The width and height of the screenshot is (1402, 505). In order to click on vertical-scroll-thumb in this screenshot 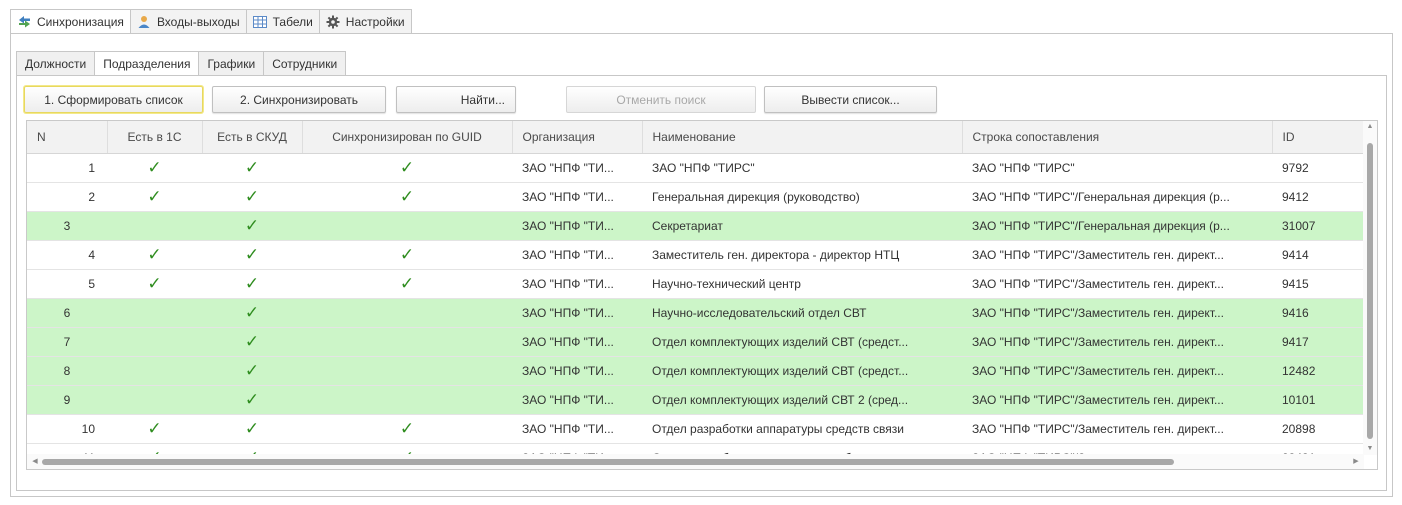, I will do `click(1370, 291)`.